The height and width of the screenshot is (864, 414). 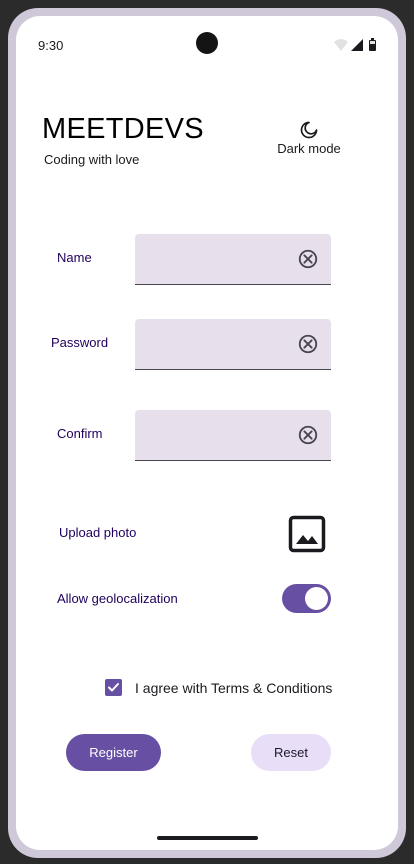 What do you see at coordinates (92, 159) in the screenshot?
I see `app-subtitle: Coding with love` at bounding box center [92, 159].